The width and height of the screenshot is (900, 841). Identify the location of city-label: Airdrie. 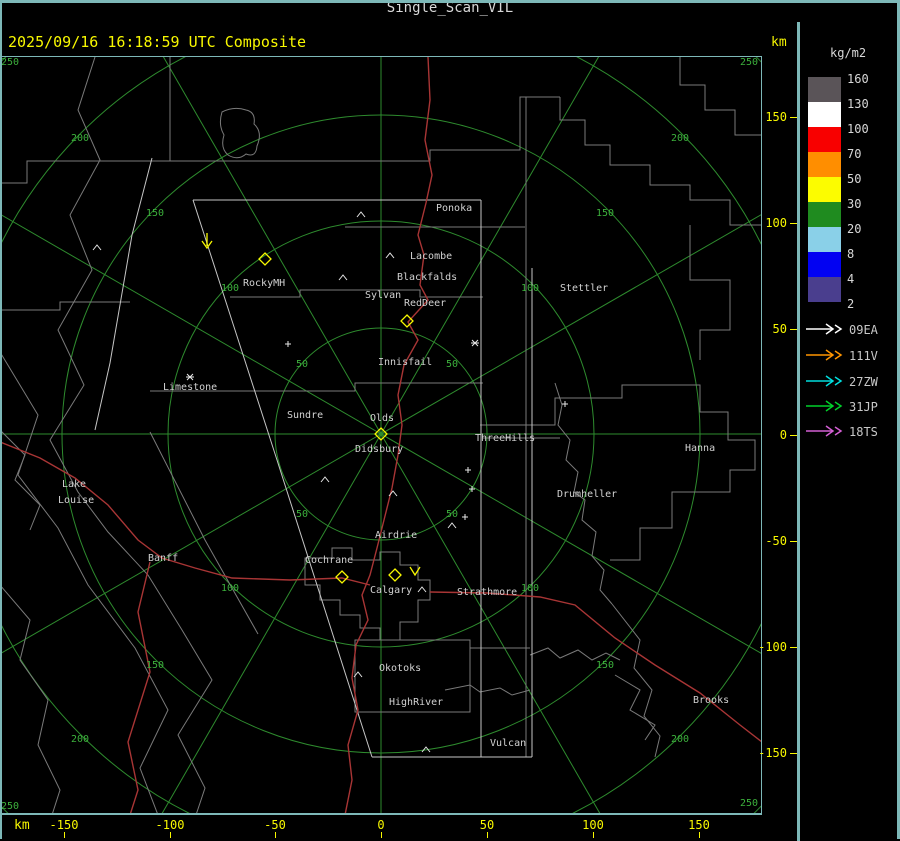
(396, 535).